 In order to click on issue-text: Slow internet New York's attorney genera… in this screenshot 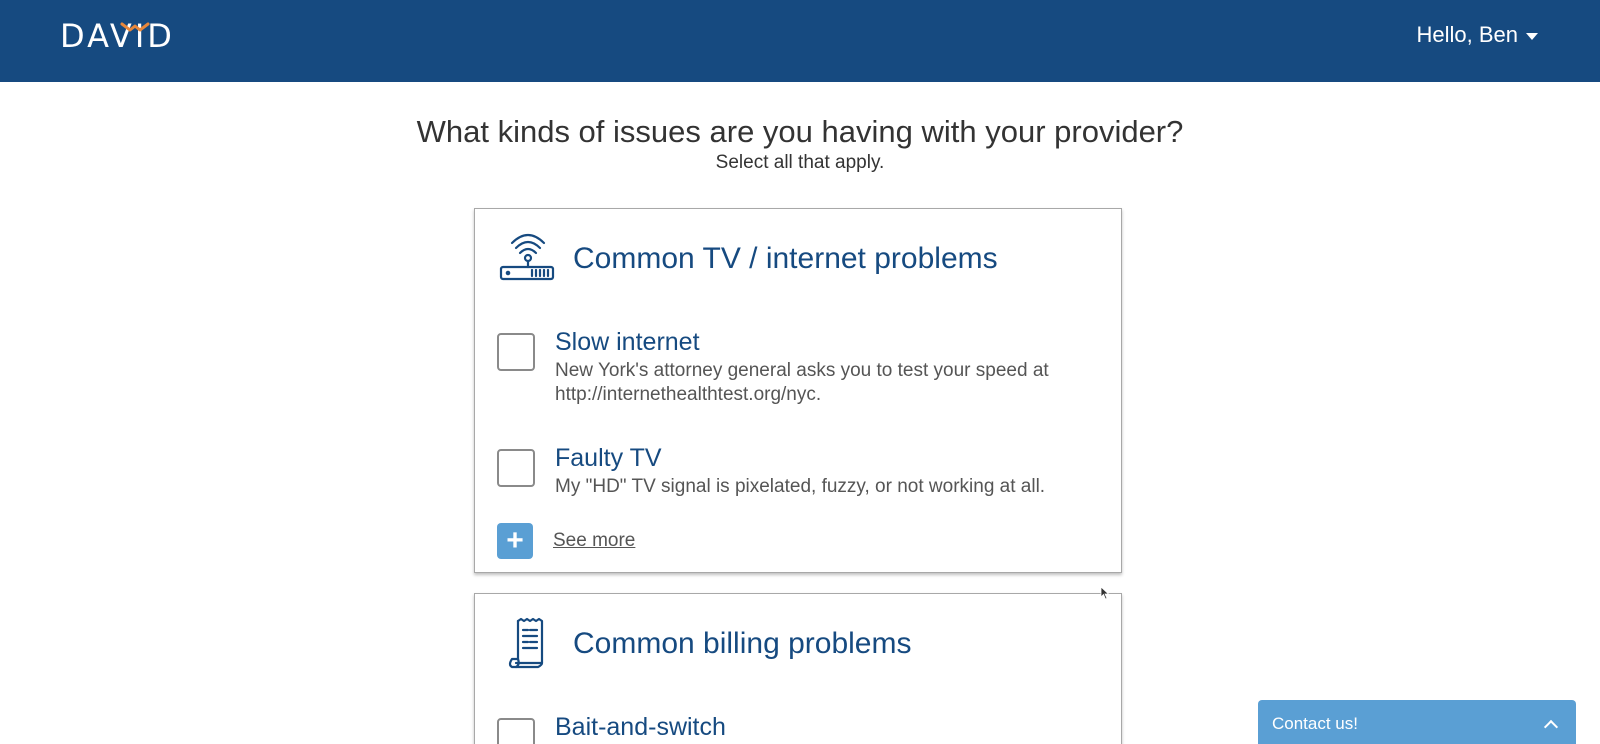, I will do `click(825, 367)`.